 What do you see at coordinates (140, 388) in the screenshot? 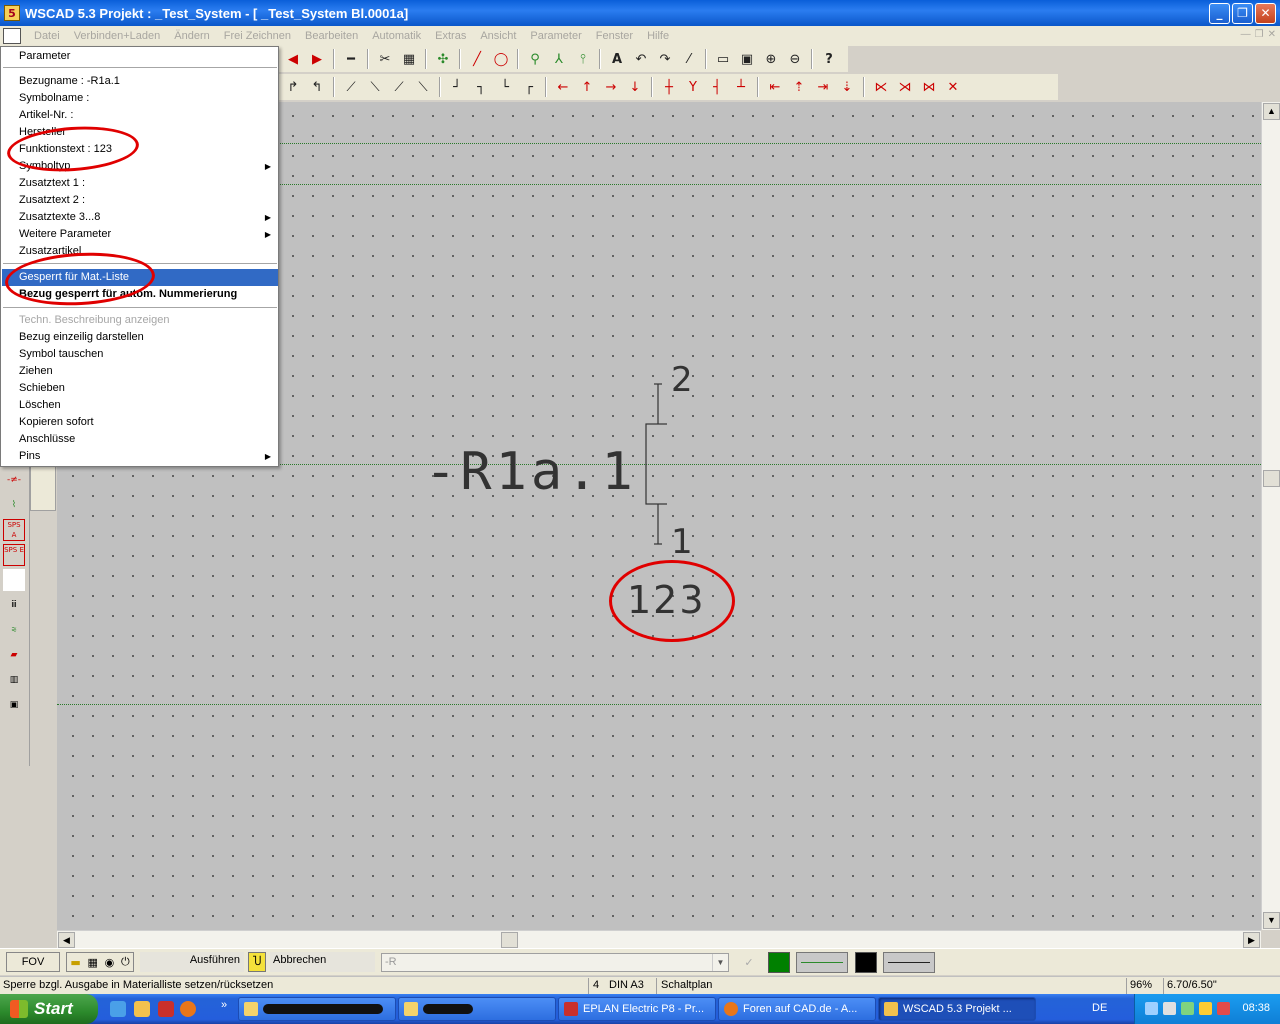
I see `menu-item-schieben: Schieben` at bounding box center [140, 388].